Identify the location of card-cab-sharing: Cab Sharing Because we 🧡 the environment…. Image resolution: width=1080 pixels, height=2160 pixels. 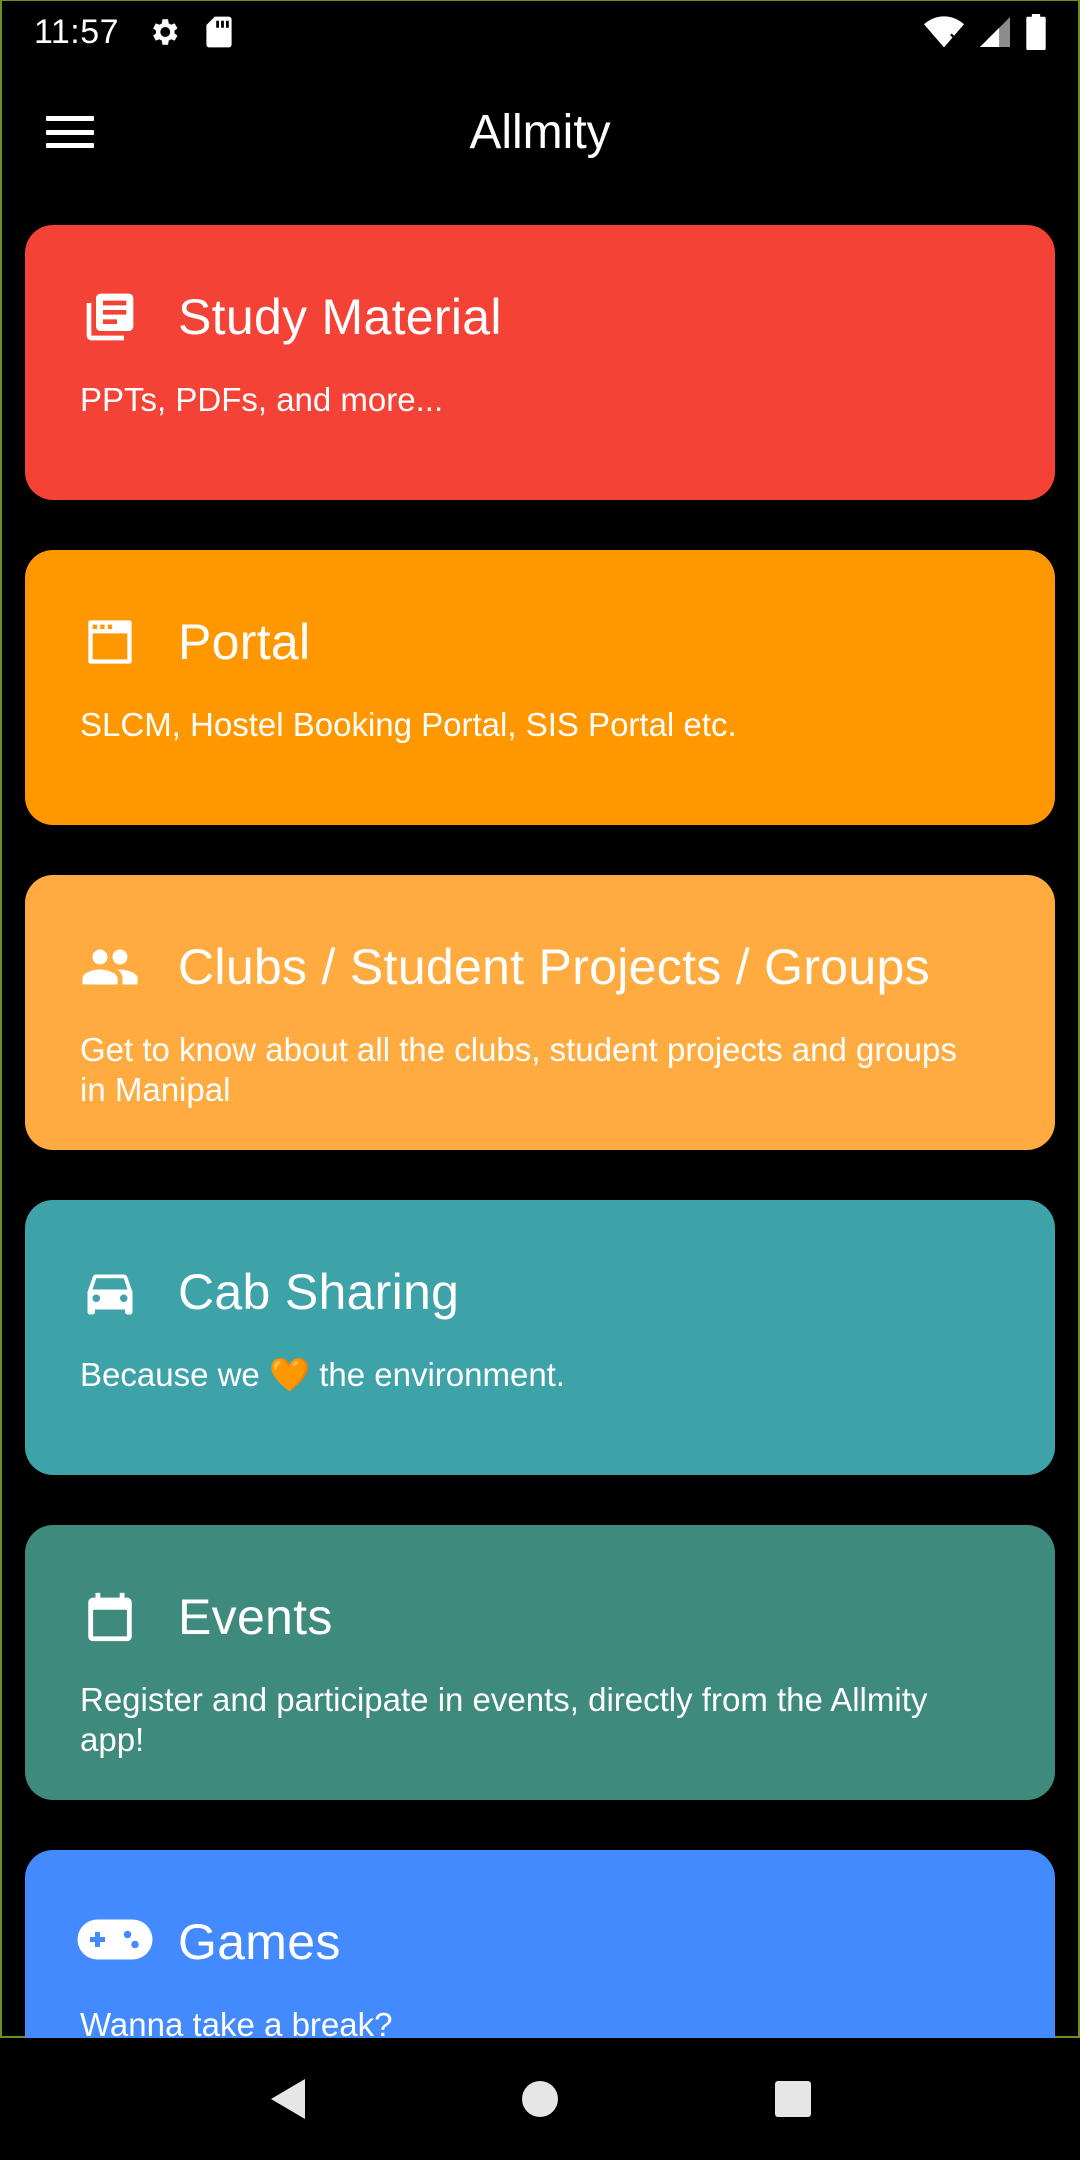
(540, 1337).